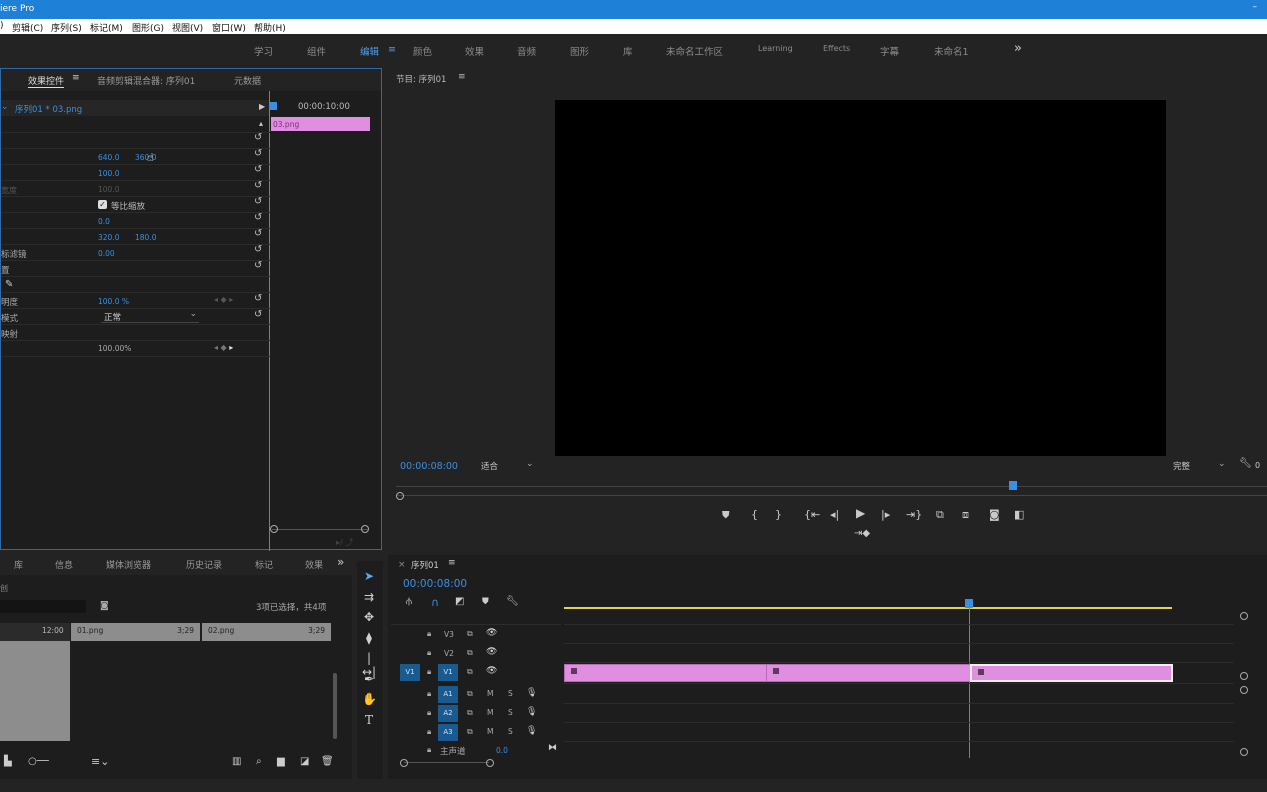 The width and height of the screenshot is (1267, 792). Describe the element at coordinates (885, 514) in the screenshot. I see `step-forward-icon: |▸` at that location.